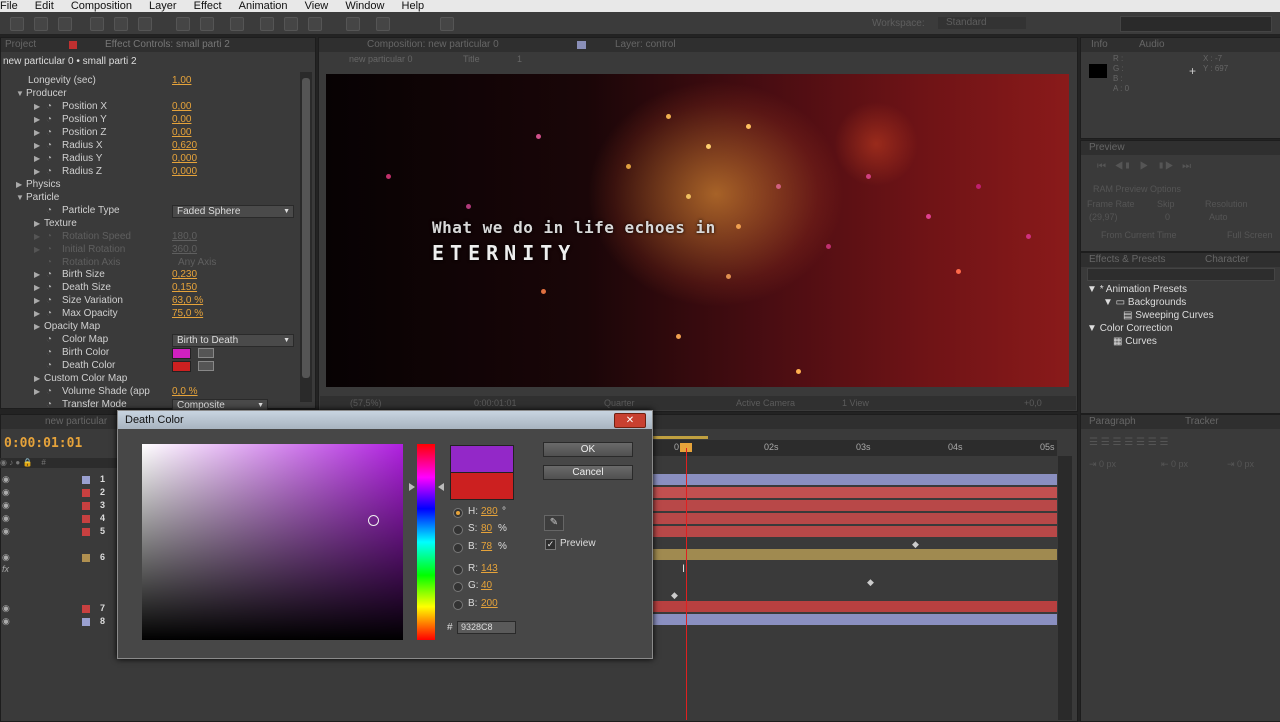 This screenshot has height=722, width=1280. I want to click on workspace-dropdown: Standard, so click(982, 23).